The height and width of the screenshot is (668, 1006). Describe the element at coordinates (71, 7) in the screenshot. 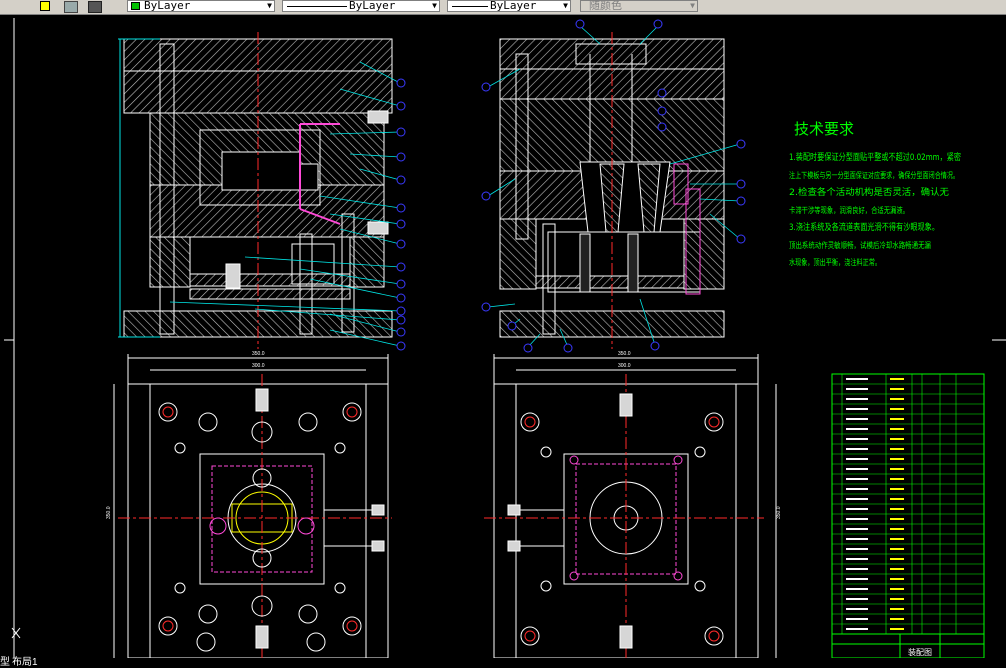

I see `match-layer-icon` at that location.